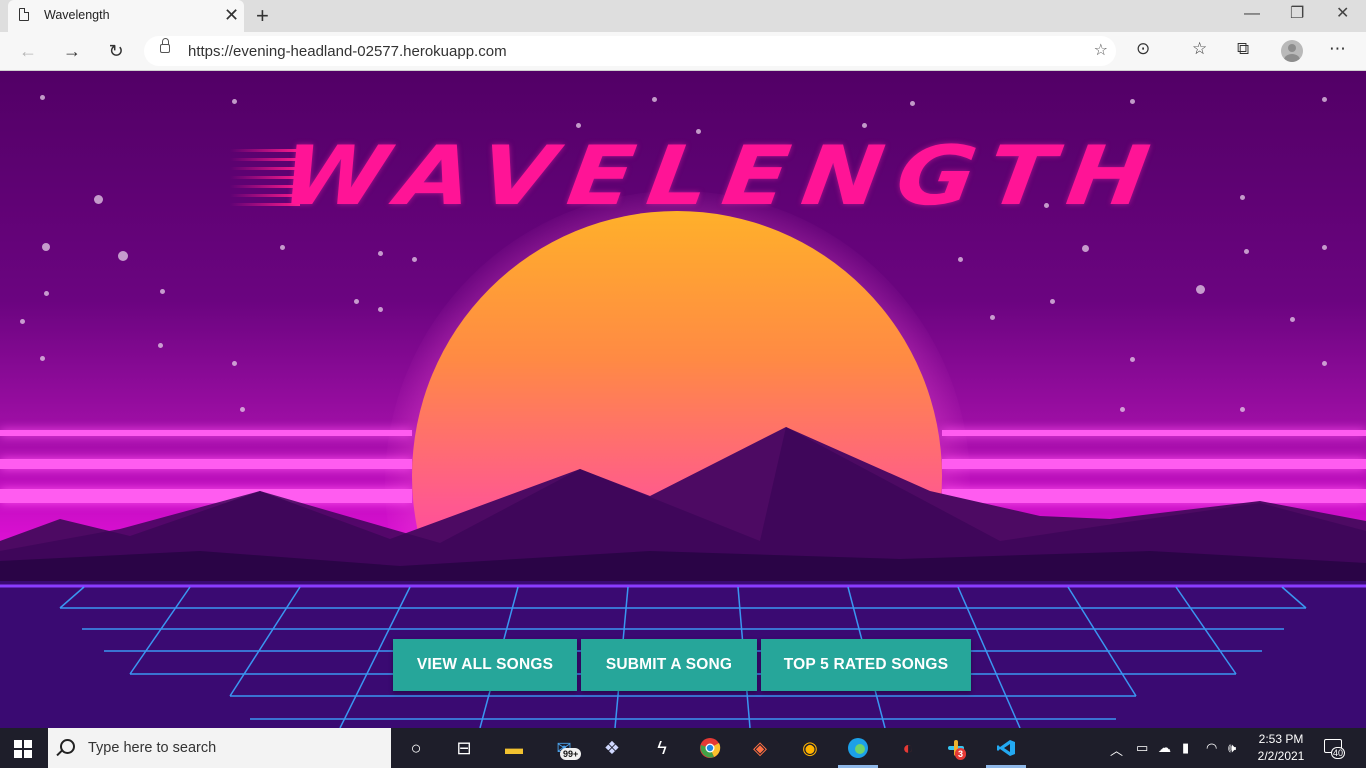 Image resolution: width=1366 pixels, height=768 pixels. Describe the element at coordinates (77, 15) in the screenshot. I see `tab-title: Wavelength` at that location.